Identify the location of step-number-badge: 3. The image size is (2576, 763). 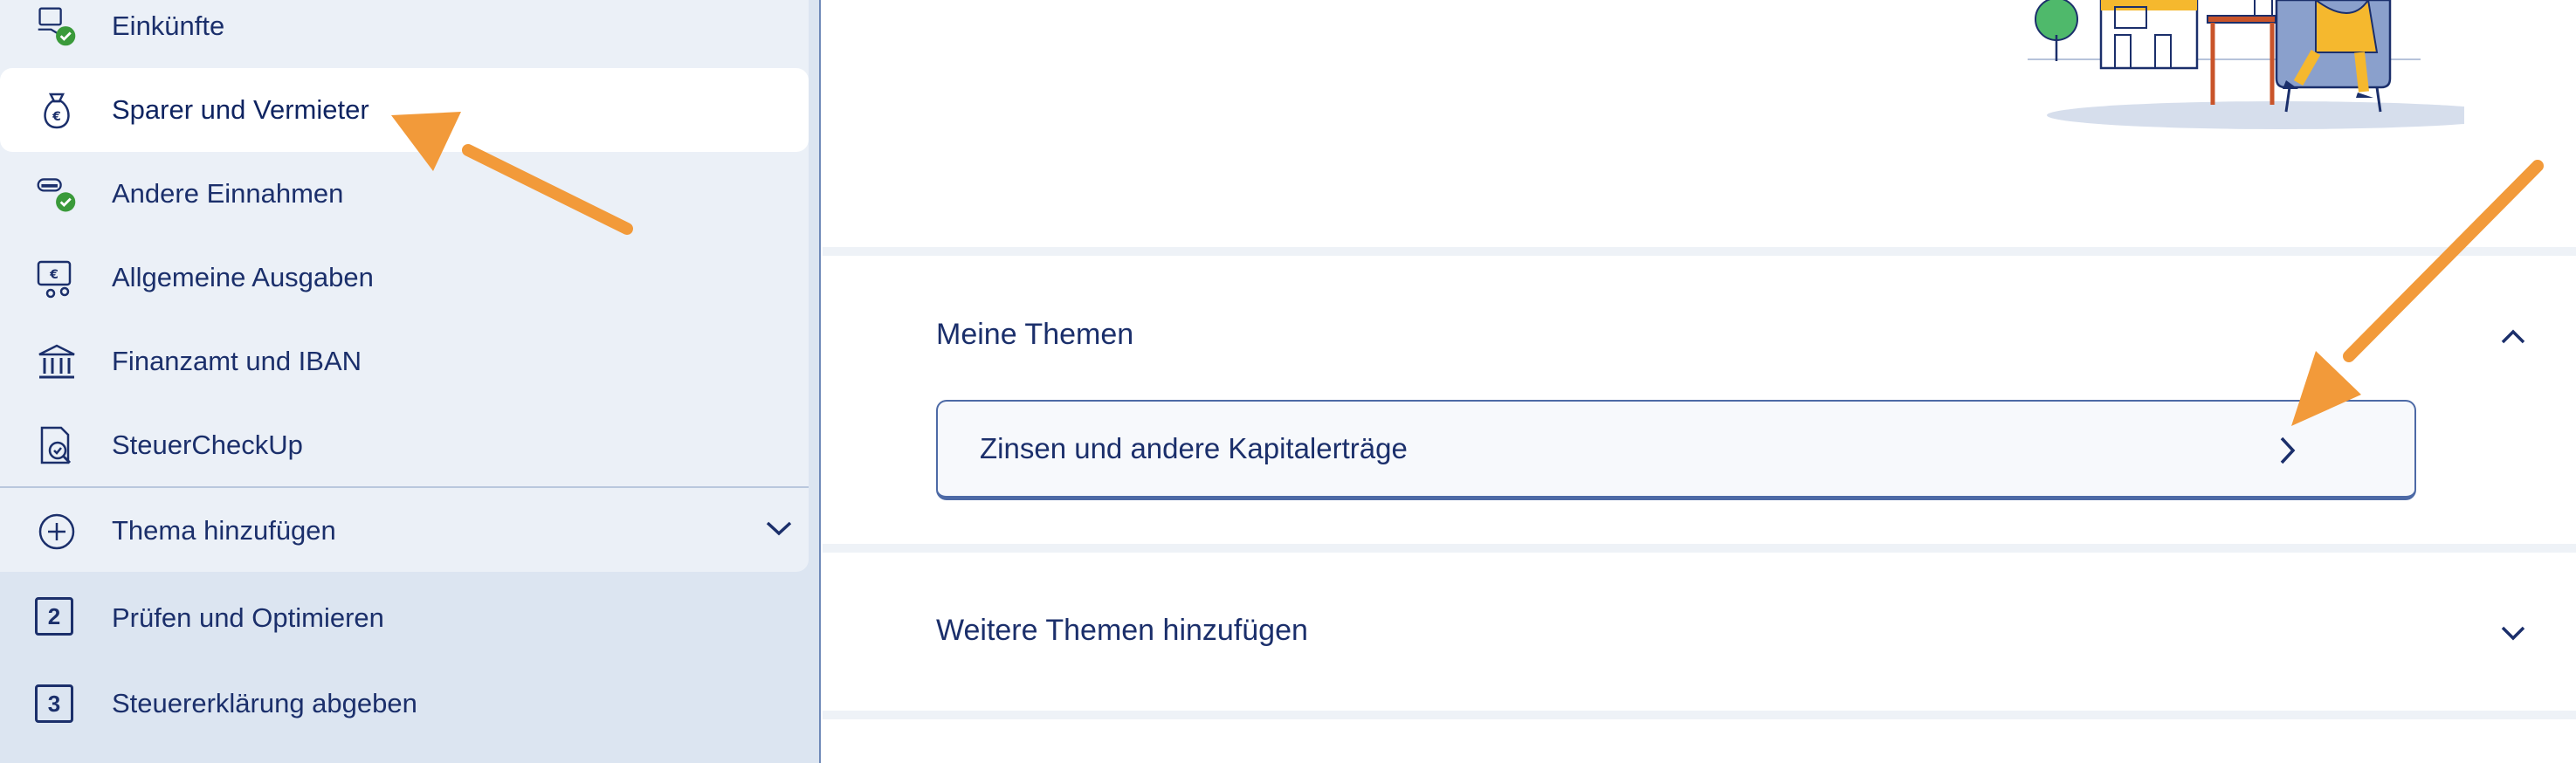
(54, 703).